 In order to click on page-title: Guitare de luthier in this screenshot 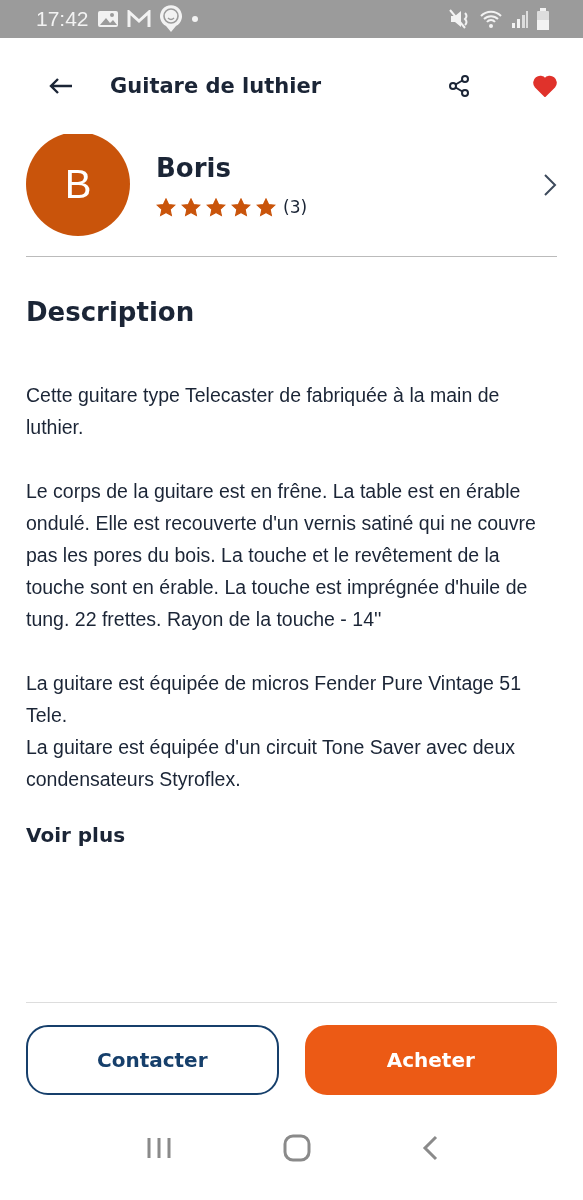, I will do `click(216, 86)`.